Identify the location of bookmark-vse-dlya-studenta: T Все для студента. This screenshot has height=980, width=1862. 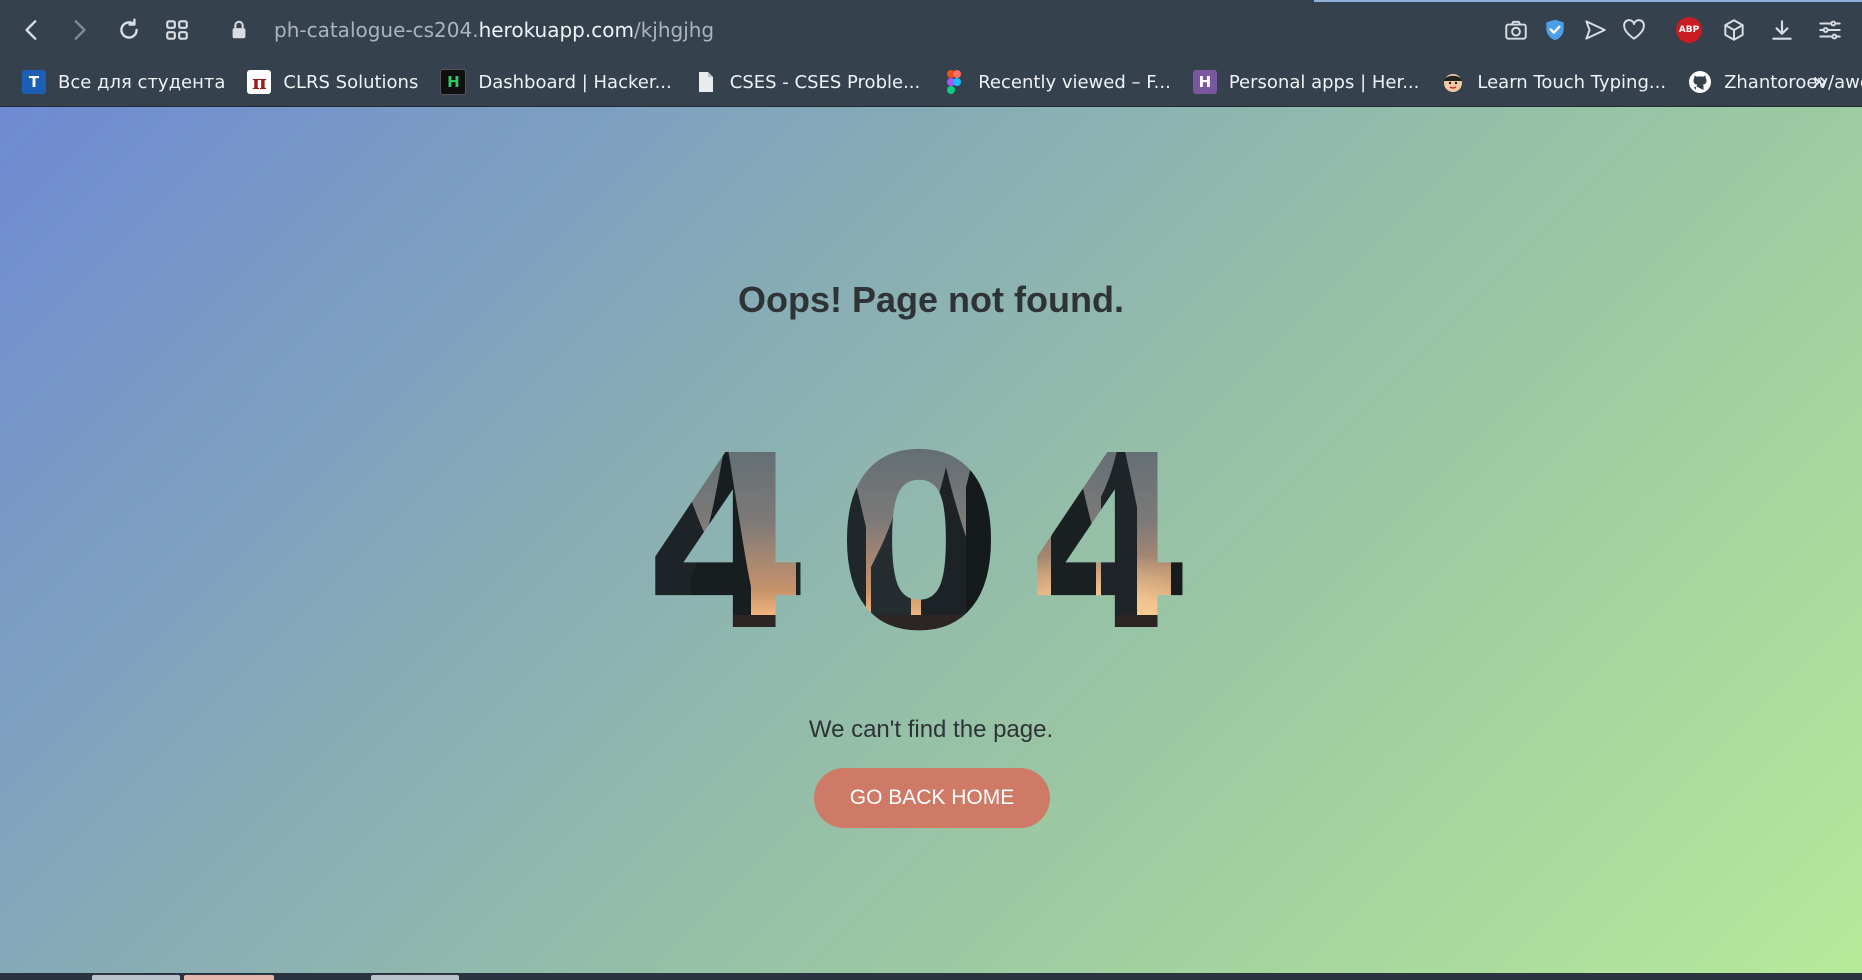
(123, 82).